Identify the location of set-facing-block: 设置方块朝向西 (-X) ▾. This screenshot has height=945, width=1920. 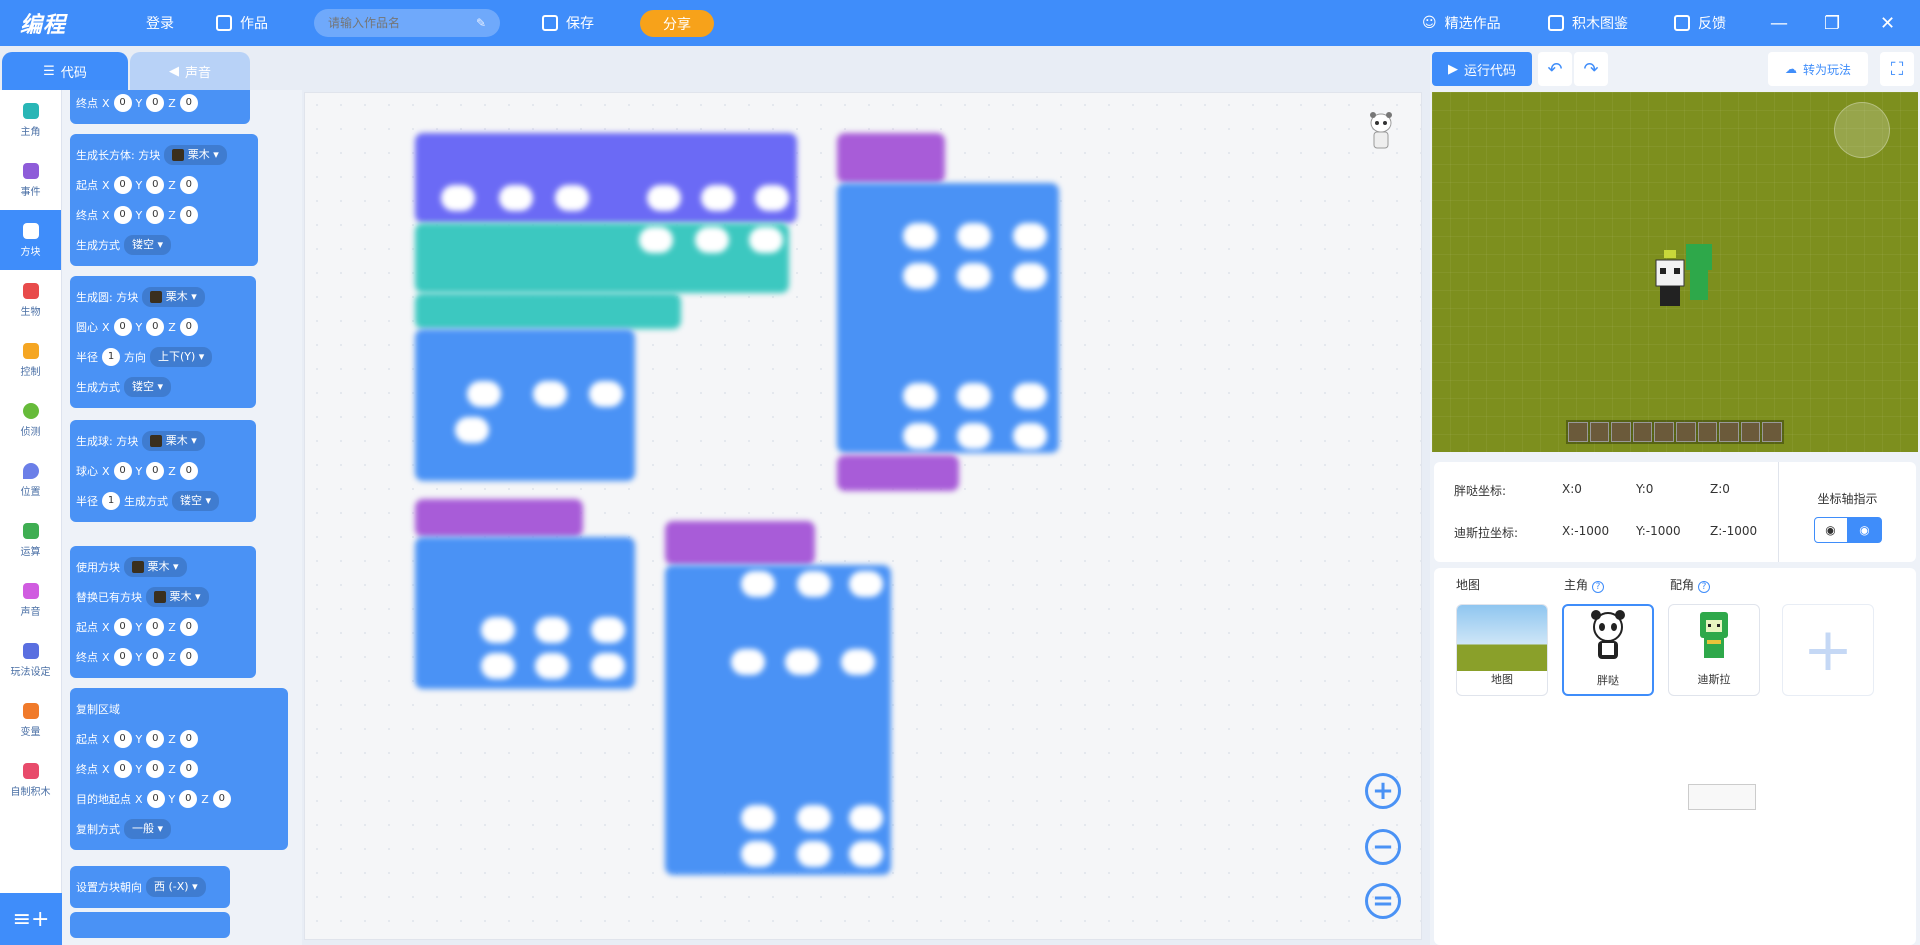
(150, 887).